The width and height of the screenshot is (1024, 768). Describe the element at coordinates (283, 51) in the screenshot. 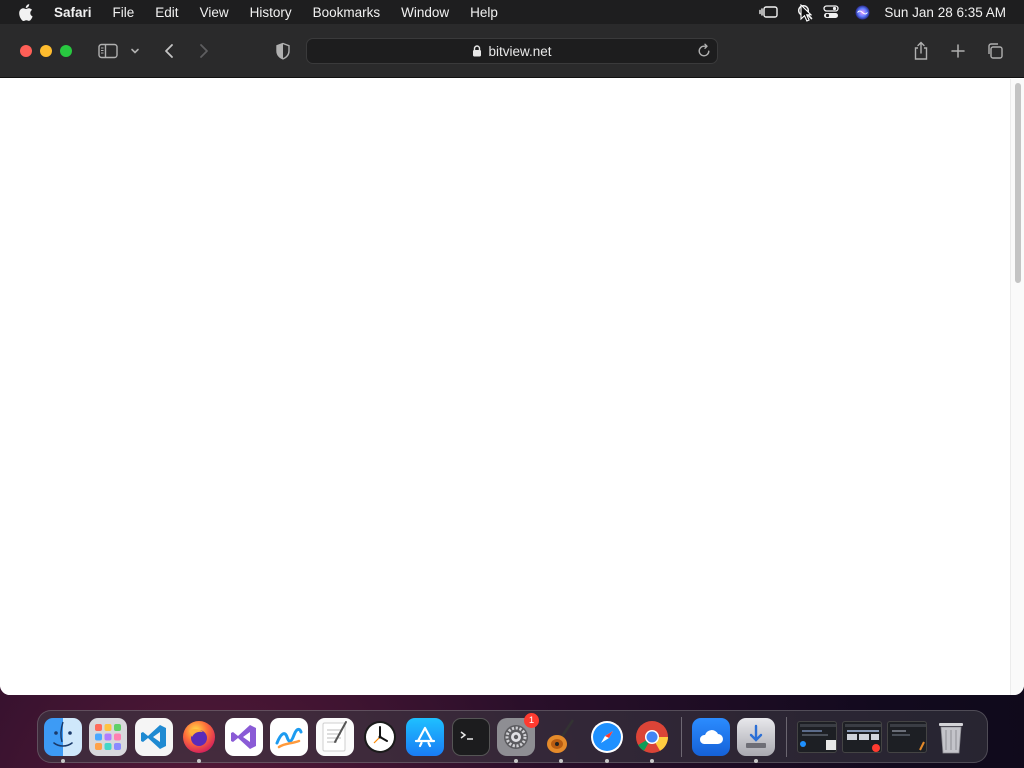

I see `privacy-shield-icon` at that location.